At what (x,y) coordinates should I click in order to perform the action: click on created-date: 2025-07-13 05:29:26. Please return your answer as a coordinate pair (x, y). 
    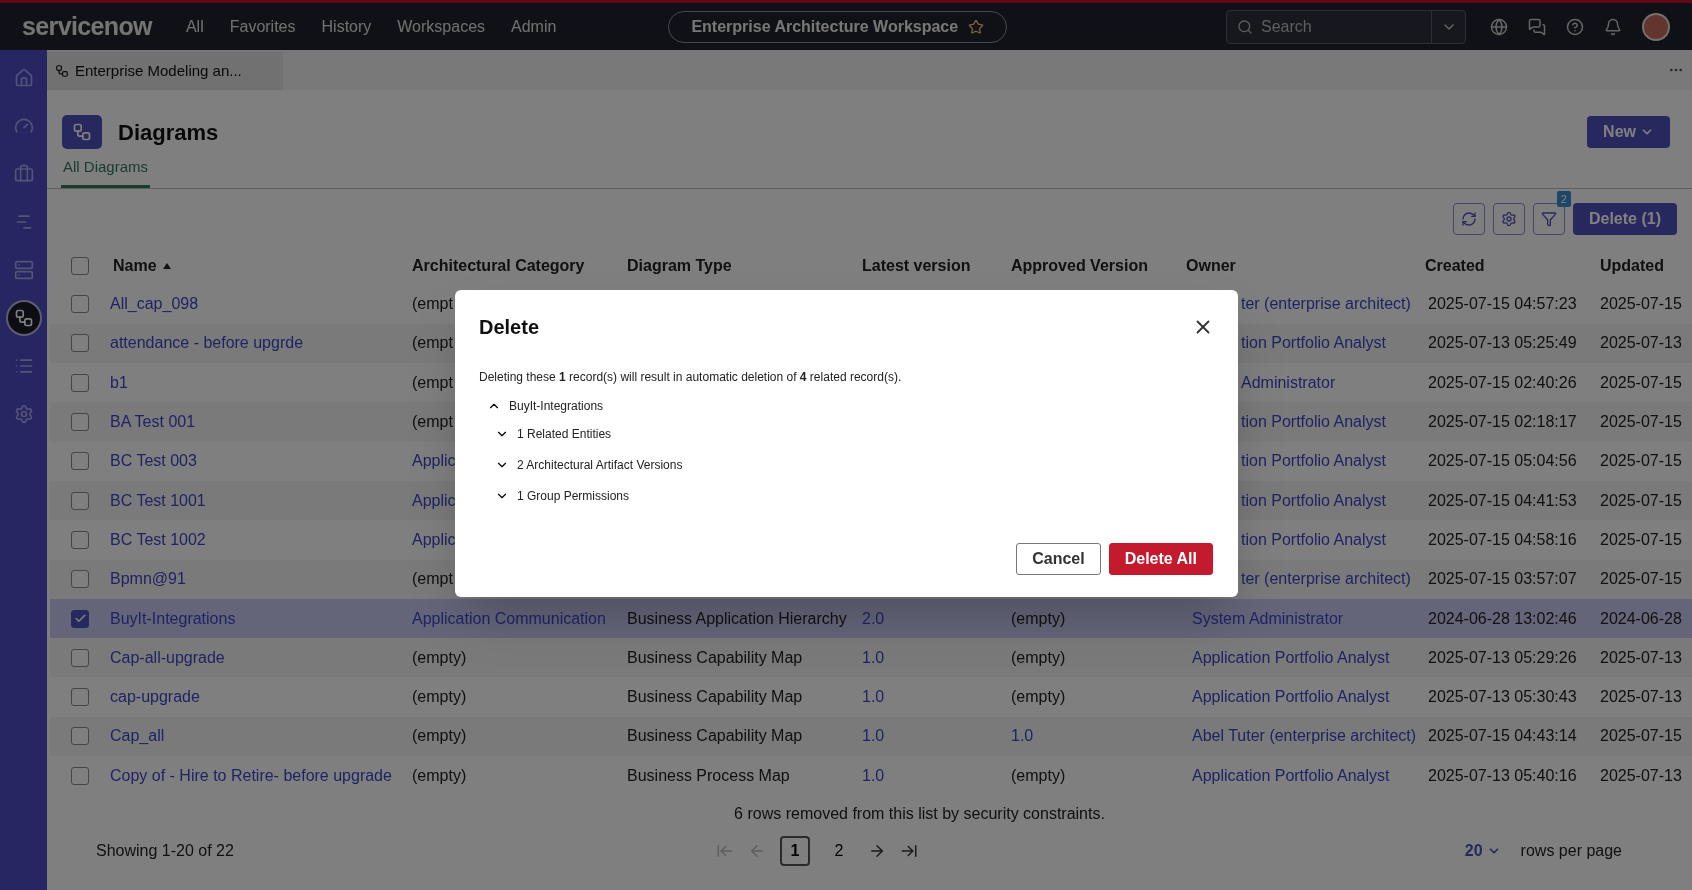
    Looking at the image, I should click on (1502, 657).